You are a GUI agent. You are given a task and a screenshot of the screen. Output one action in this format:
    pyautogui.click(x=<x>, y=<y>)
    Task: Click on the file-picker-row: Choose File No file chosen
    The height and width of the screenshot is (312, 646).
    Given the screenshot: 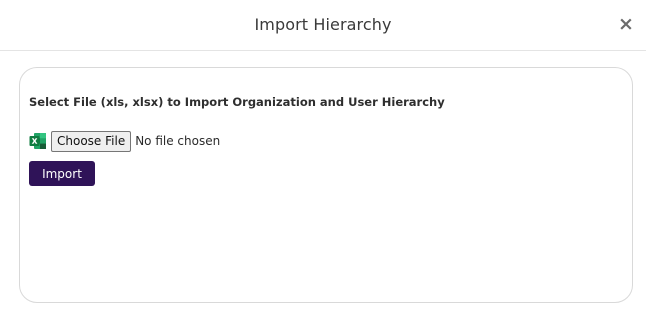 What is the action you would take?
    pyautogui.click(x=124, y=141)
    